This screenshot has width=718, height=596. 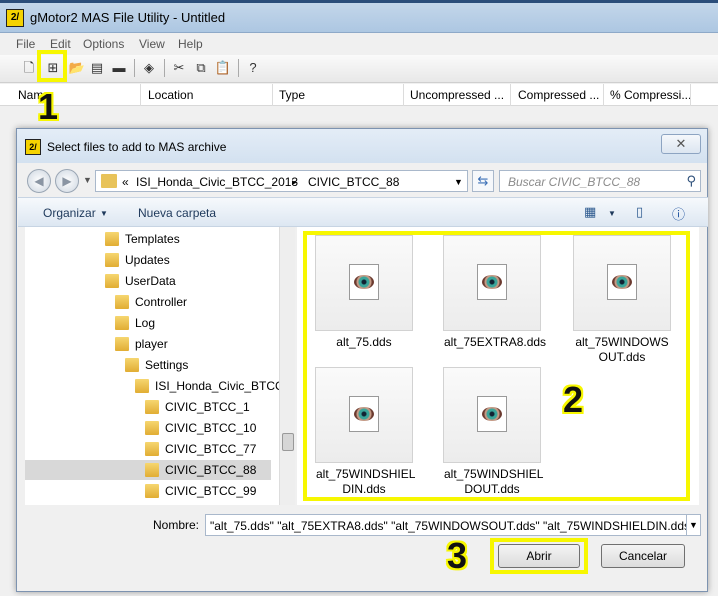 What do you see at coordinates (29, 68) in the screenshot?
I see `new-file-icon: 🗋` at bounding box center [29, 68].